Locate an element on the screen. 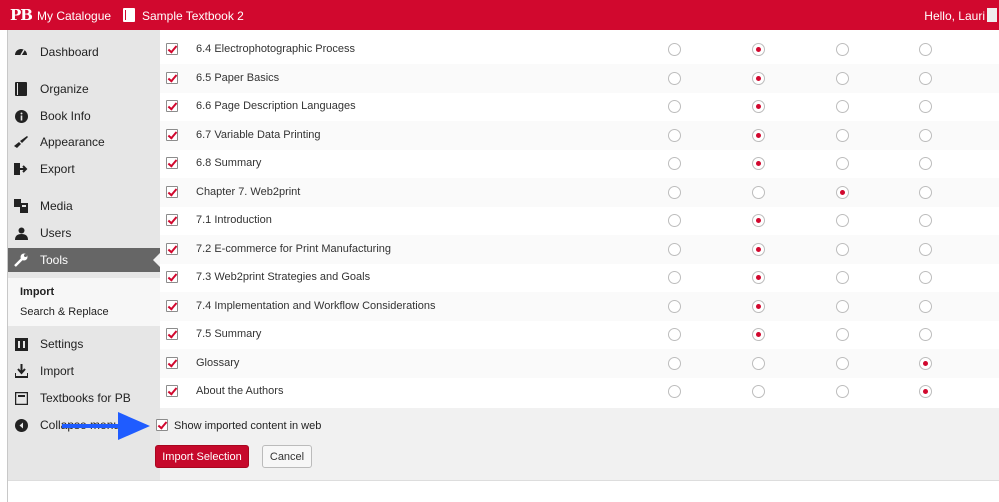 Image resolution: width=999 pixels, height=502 pixels. sidebar-item-media: Media is located at coordinates (84, 206).